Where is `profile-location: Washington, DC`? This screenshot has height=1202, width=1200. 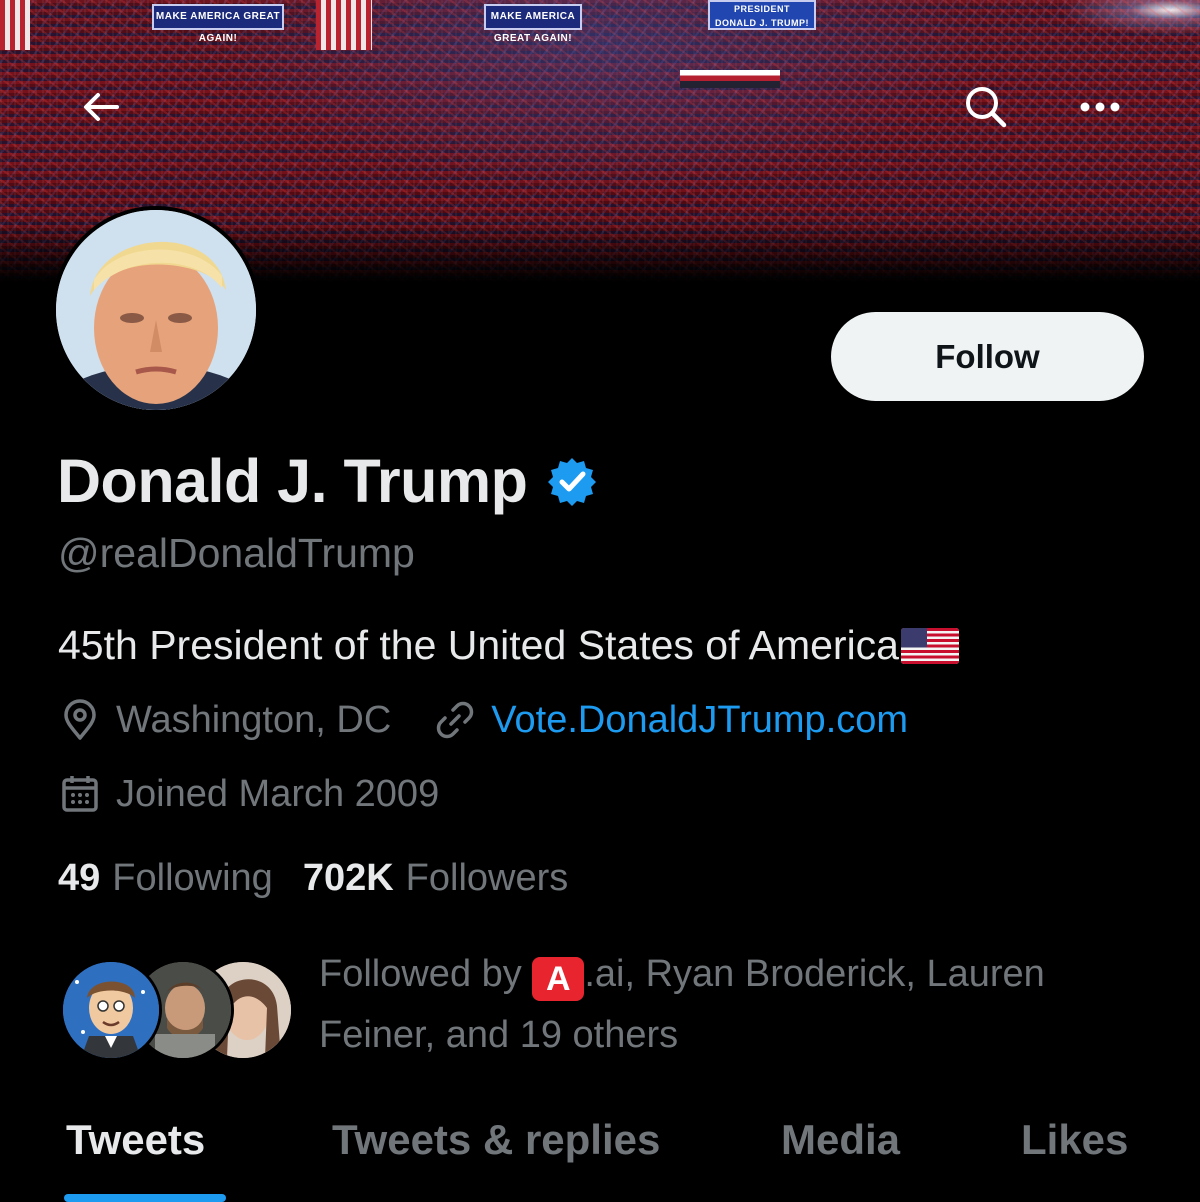
profile-location: Washington, DC is located at coordinates (254, 719).